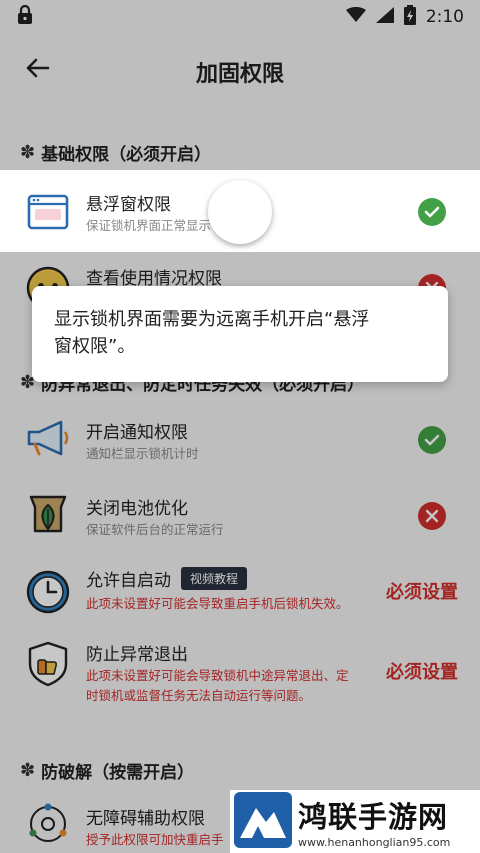 This screenshot has height=853, width=480. I want to click on item-title: 悬浮窗权限, so click(128, 205).